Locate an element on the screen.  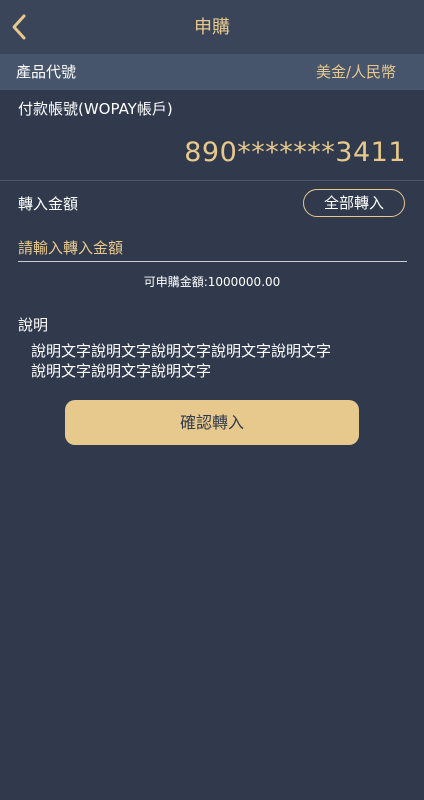
payment-account-number: 890*******3411 is located at coordinates (295, 152).